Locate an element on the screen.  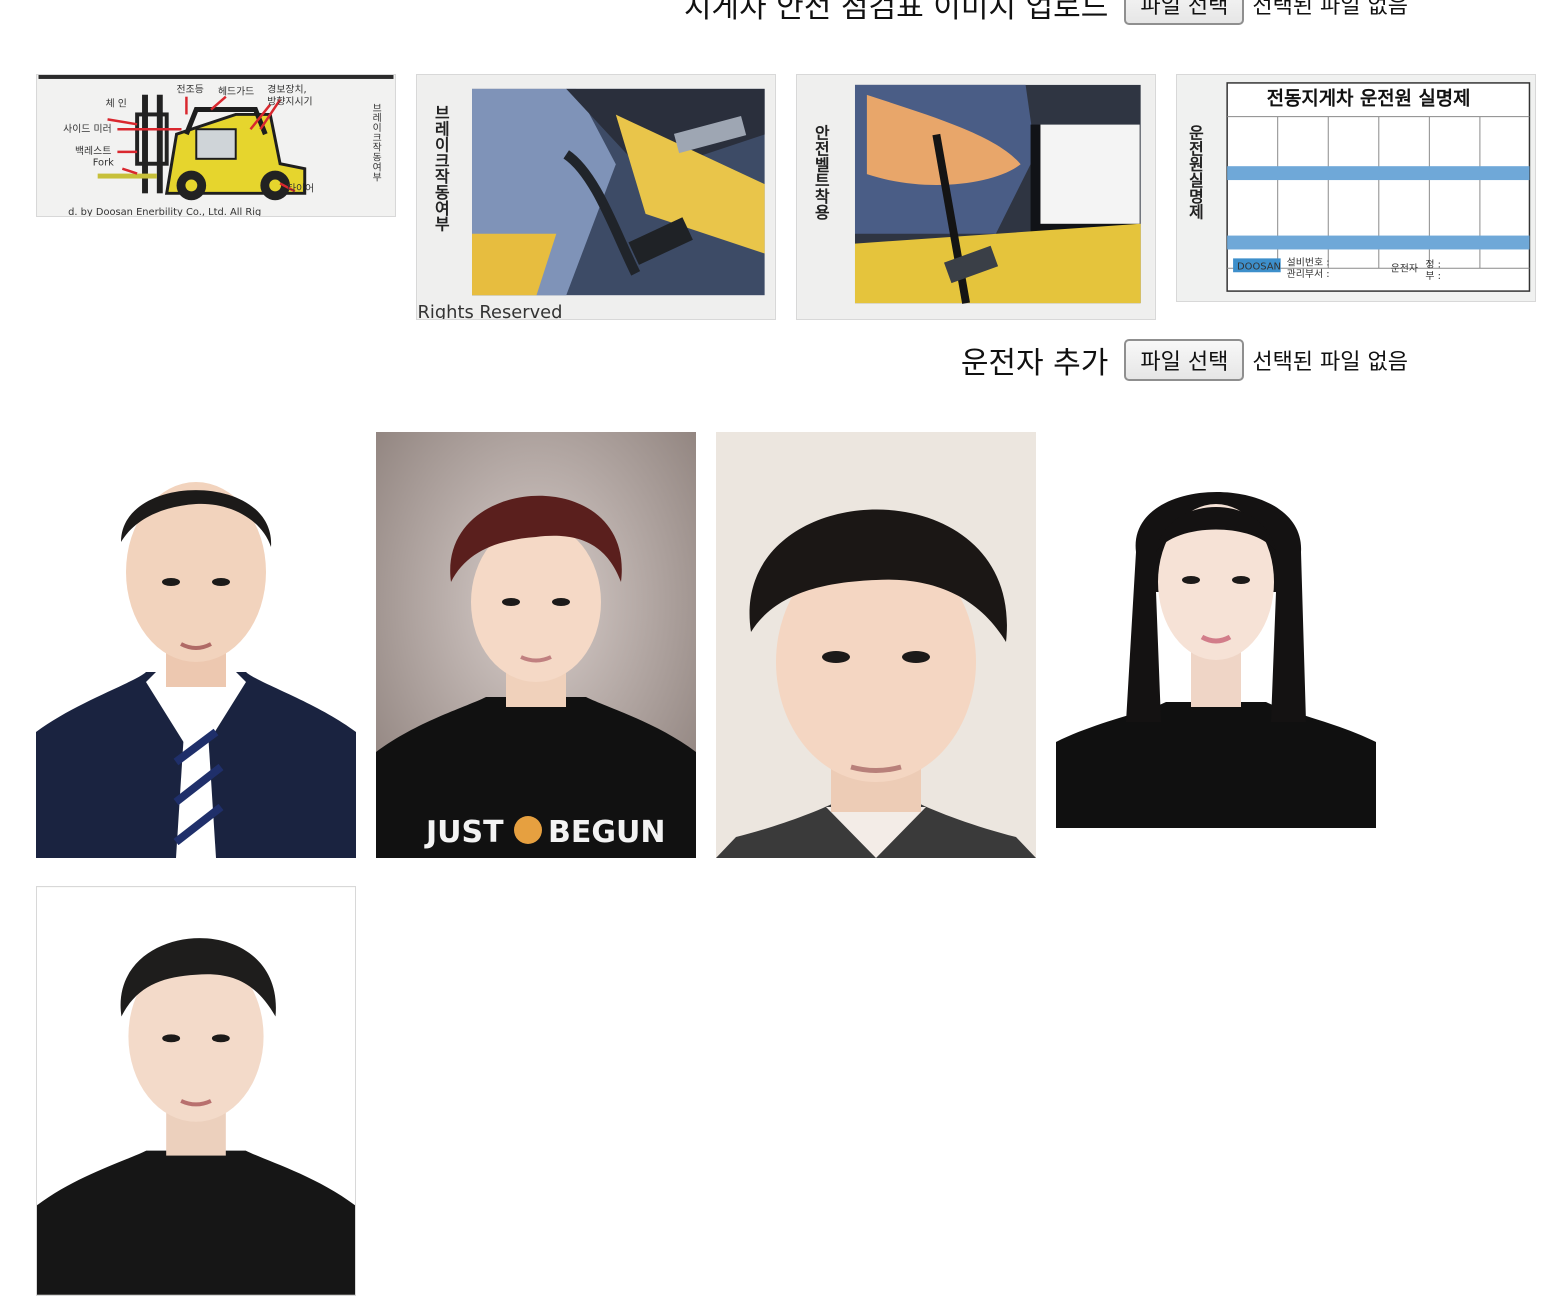
seatbelt-photo-graphic: 안전벨트착용 is located at coordinates (976, 197).